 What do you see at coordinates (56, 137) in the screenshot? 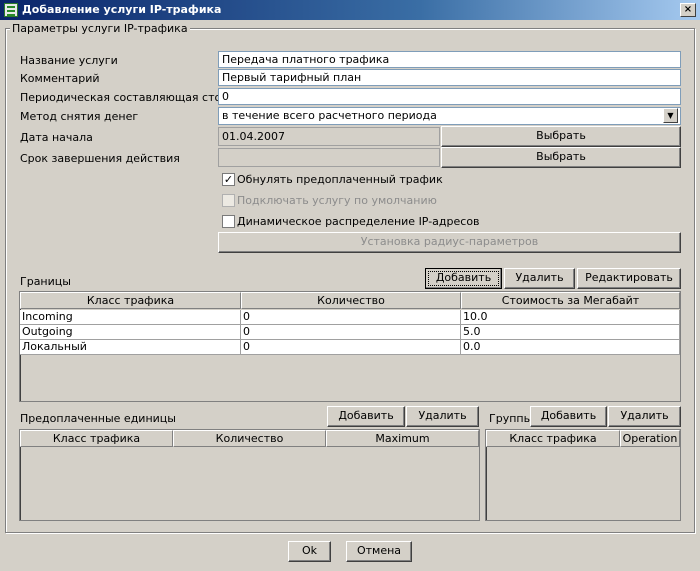
I see `start-date-label: Дата начала` at bounding box center [56, 137].